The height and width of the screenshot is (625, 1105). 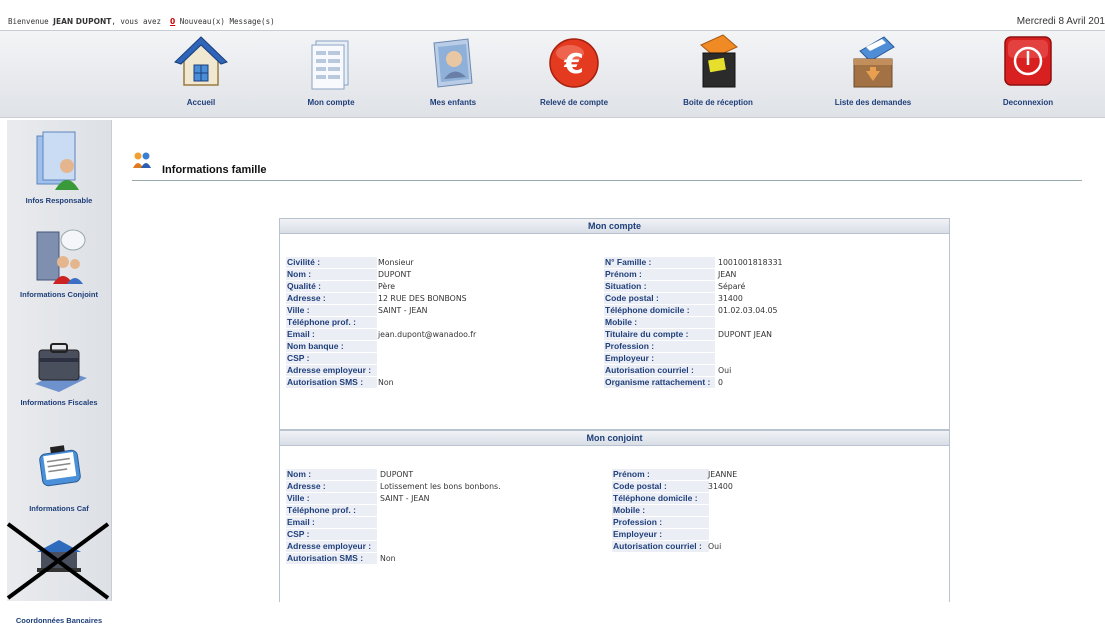 I want to click on field-label: Qualité :, so click(x=331, y=286).